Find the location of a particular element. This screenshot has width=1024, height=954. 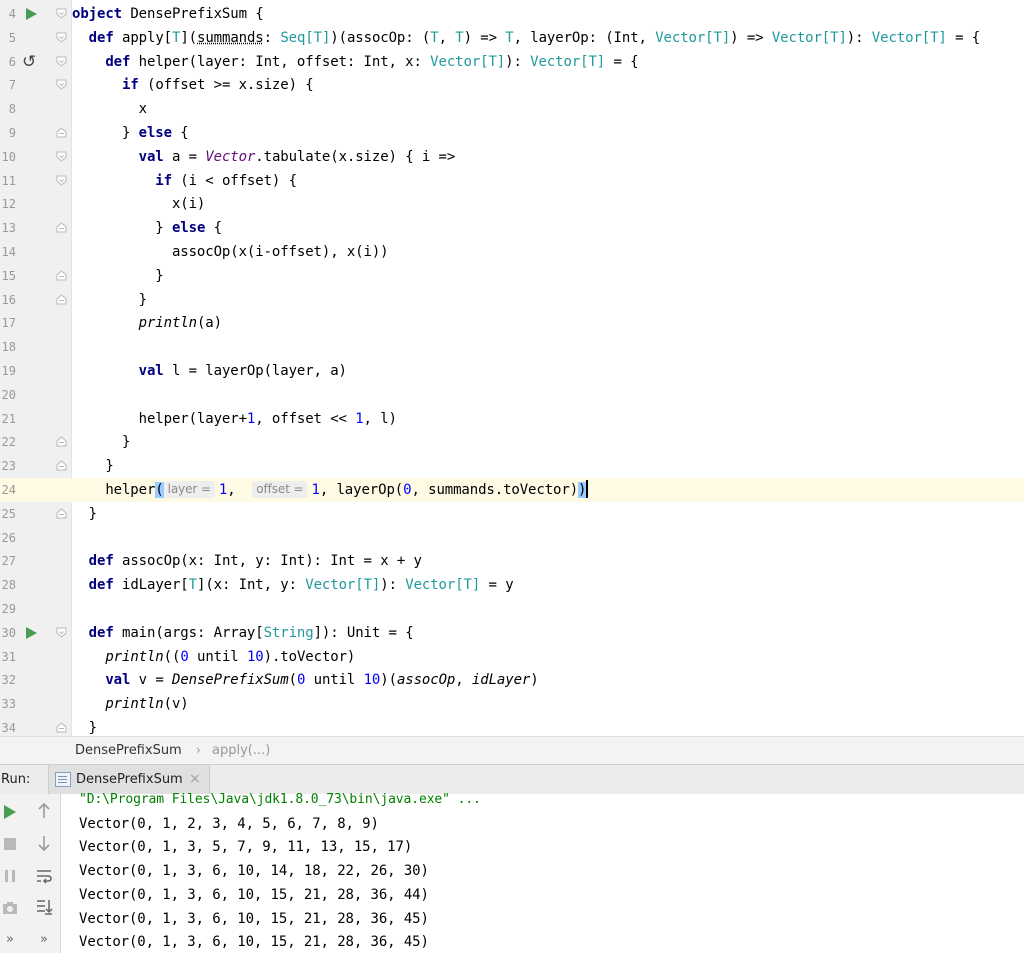

code-text: x is located at coordinates (109, 109).